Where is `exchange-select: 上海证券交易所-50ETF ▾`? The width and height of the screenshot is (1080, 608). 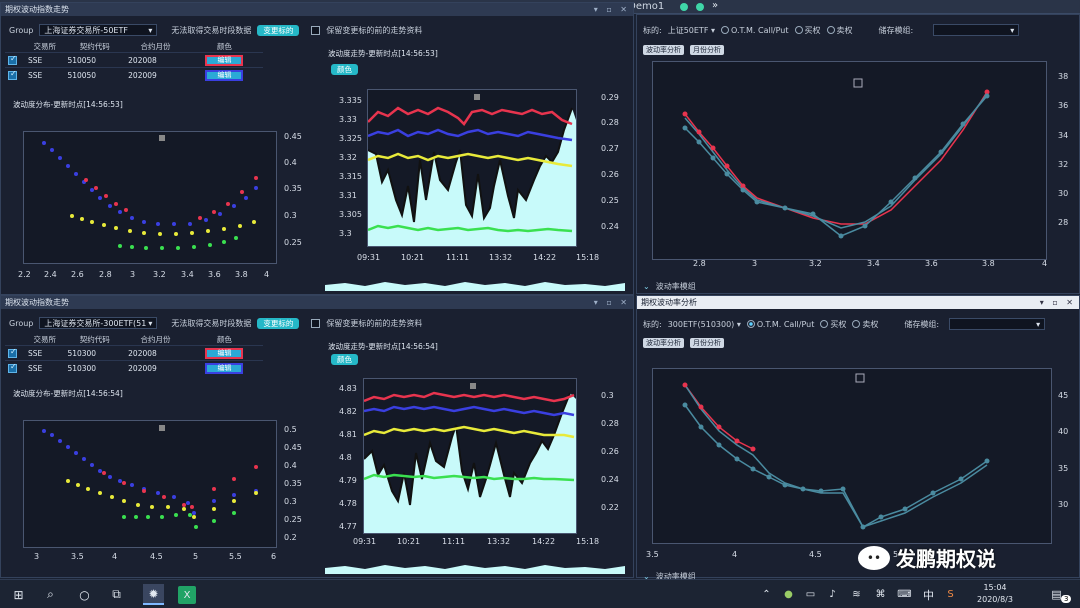 exchange-select: 上海证券交易所-50ETF ▾ is located at coordinates (98, 30).